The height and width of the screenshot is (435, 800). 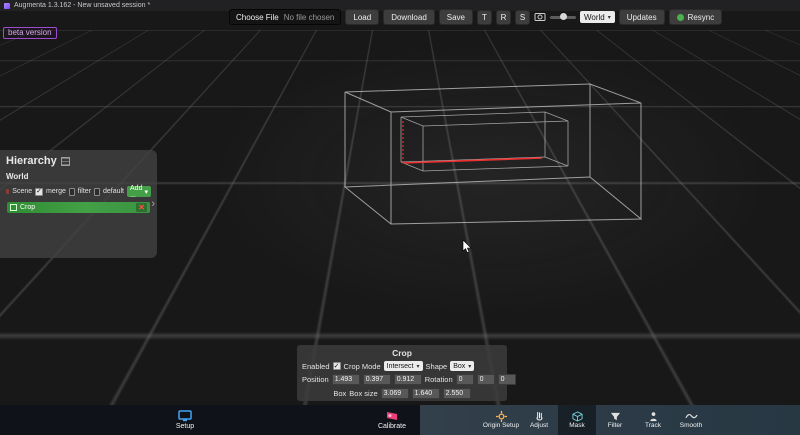 I want to click on window-title: Augmenta 1.3.162 - New unsaved session *, so click(x=82, y=5).